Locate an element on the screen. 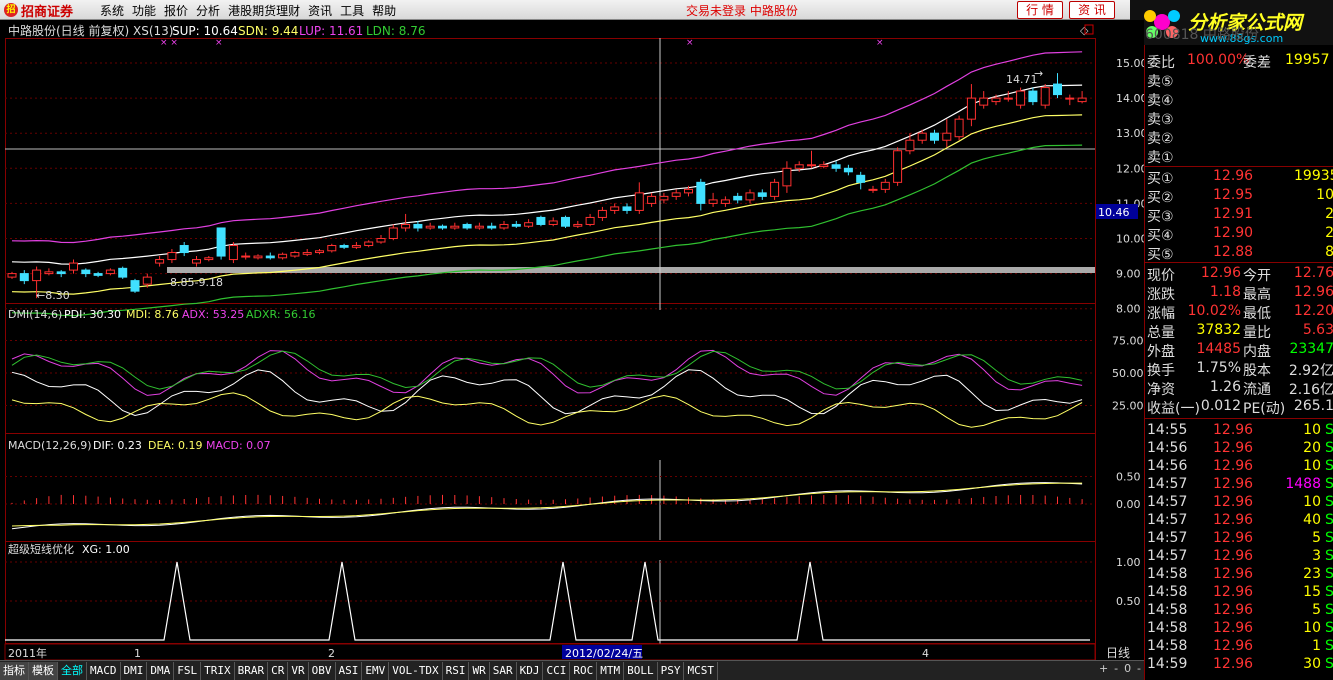  zero-icon: 0 is located at coordinates (1127, 671).